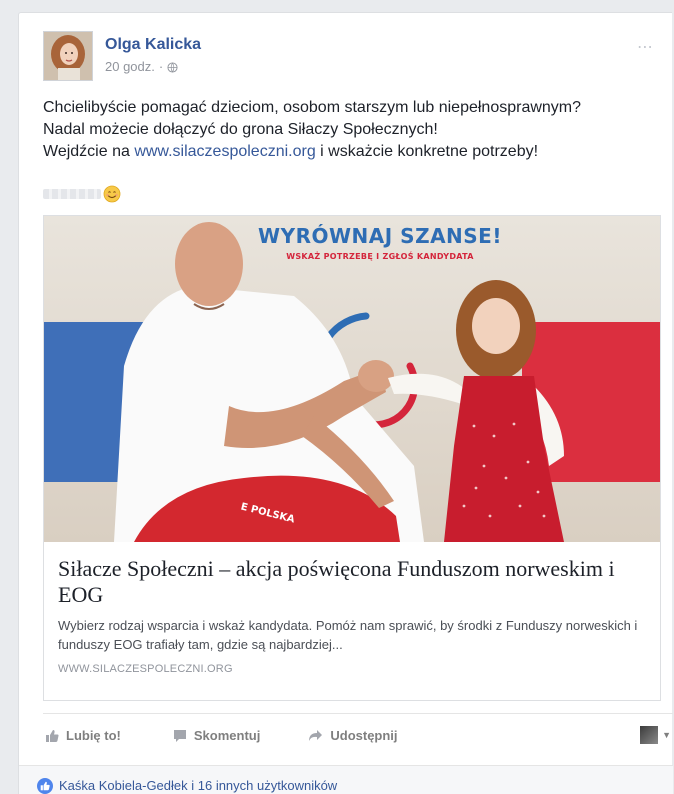 Image resolution: width=674 pixels, height=794 pixels. I want to click on comment-label: Skomentuj, so click(227, 735).